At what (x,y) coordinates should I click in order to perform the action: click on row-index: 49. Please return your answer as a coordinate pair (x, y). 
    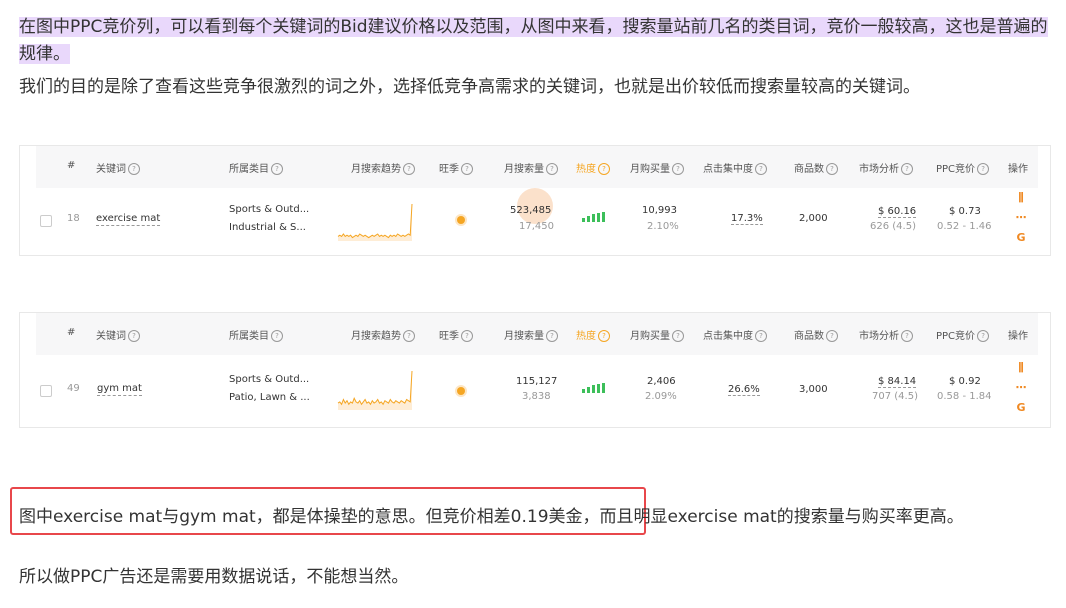
    Looking at the image, I should click on (73, 388).